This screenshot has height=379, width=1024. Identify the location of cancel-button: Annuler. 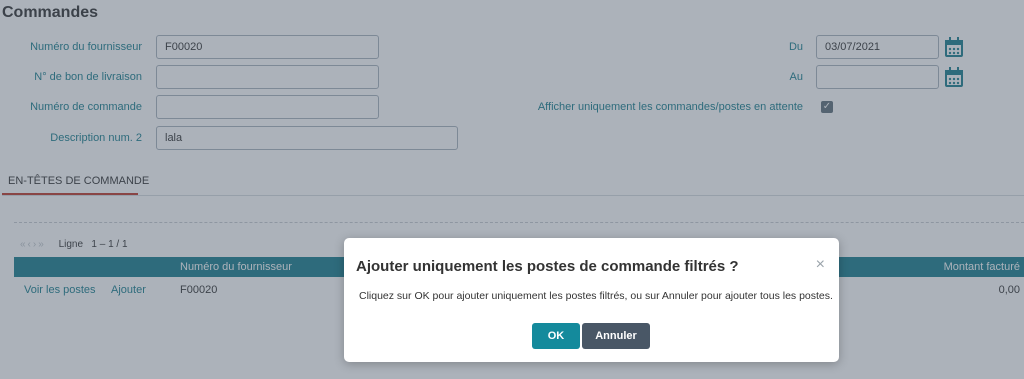
(616, 336).